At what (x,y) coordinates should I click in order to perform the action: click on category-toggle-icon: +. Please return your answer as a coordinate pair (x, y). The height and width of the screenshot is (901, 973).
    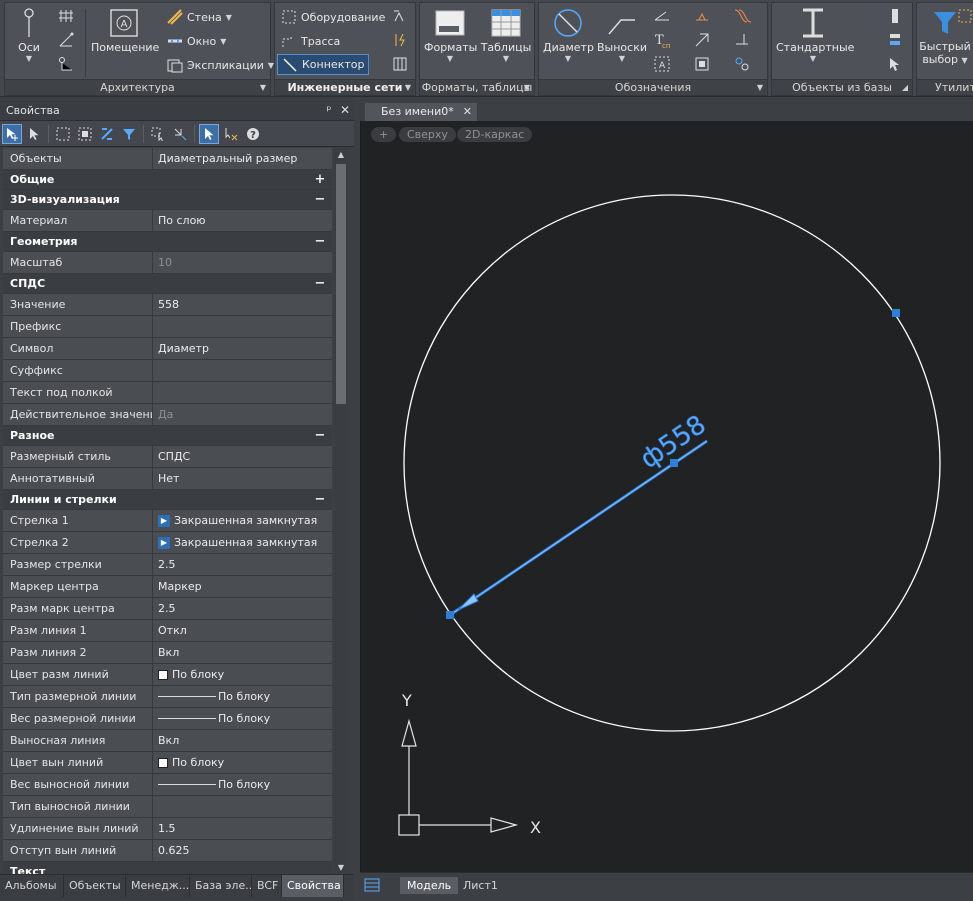
    Looking at the image, I should click on (320, 179).